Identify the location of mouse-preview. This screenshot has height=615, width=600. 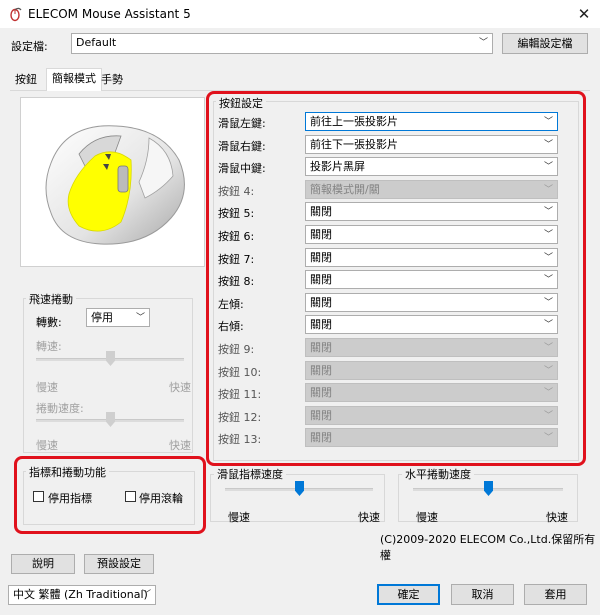
(112, 182).